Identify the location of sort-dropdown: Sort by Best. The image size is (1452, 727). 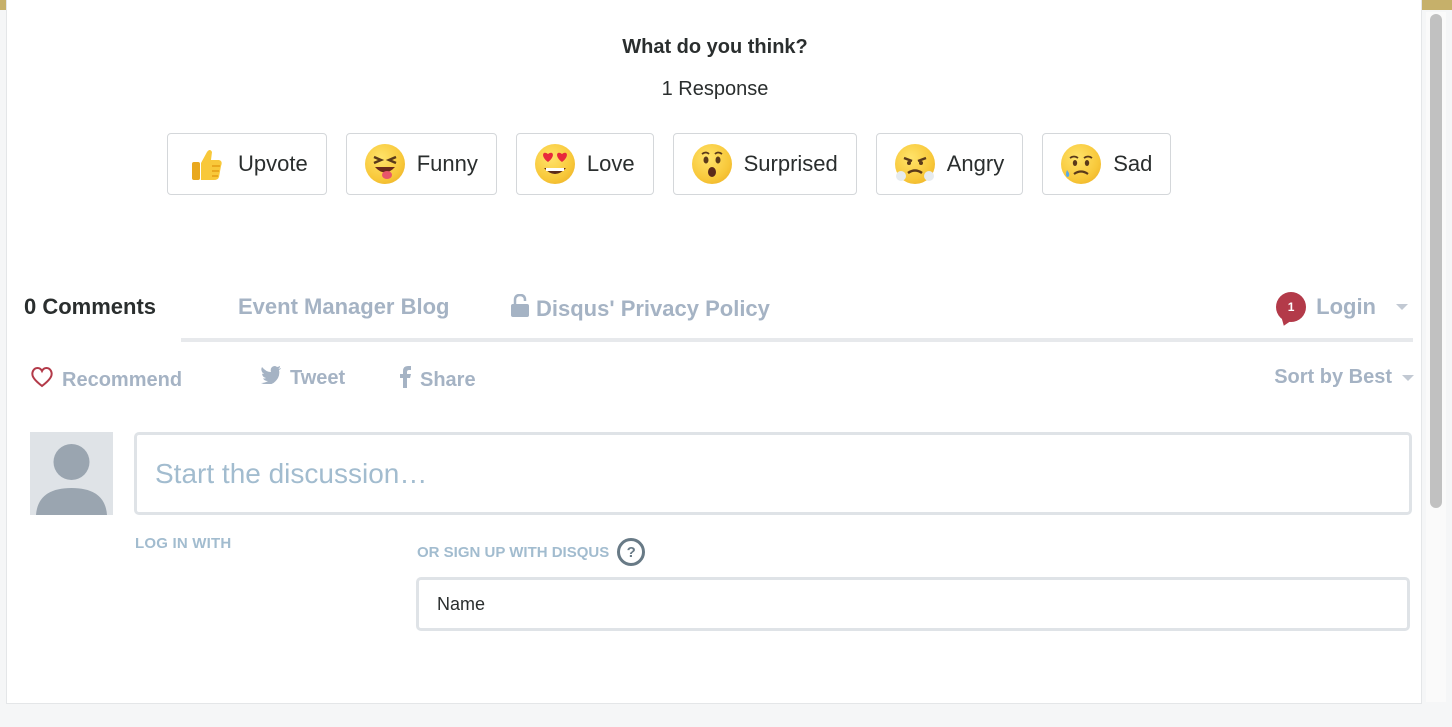
(1344, 377).